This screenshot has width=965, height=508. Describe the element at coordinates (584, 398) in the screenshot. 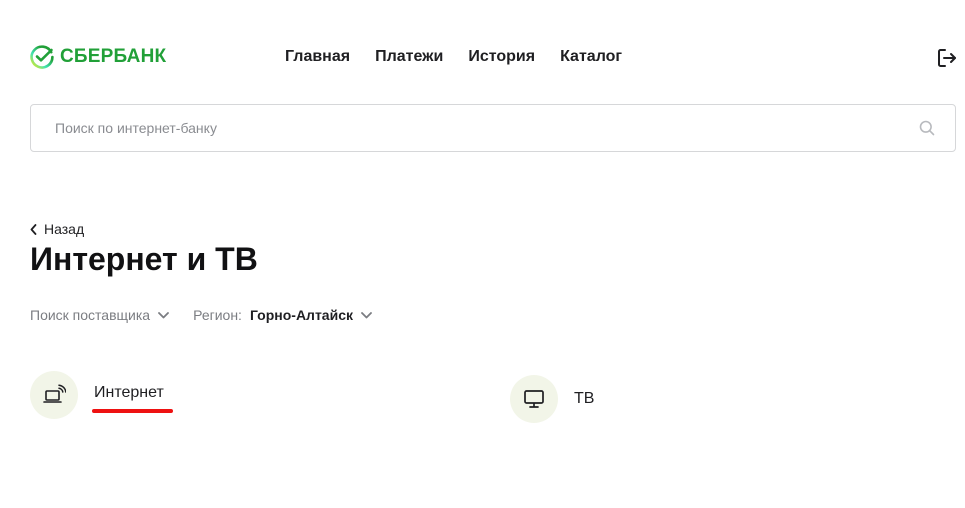

I see `category-label: ТВ` at that location.